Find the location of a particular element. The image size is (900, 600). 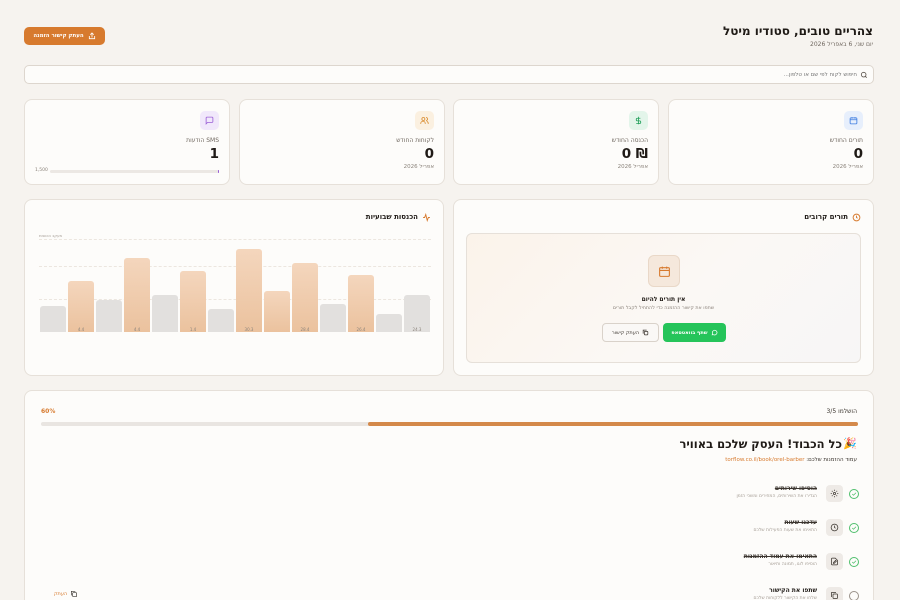

stat-card: הודעות SMS 1 1,500 is located at coordinates (127, 142).